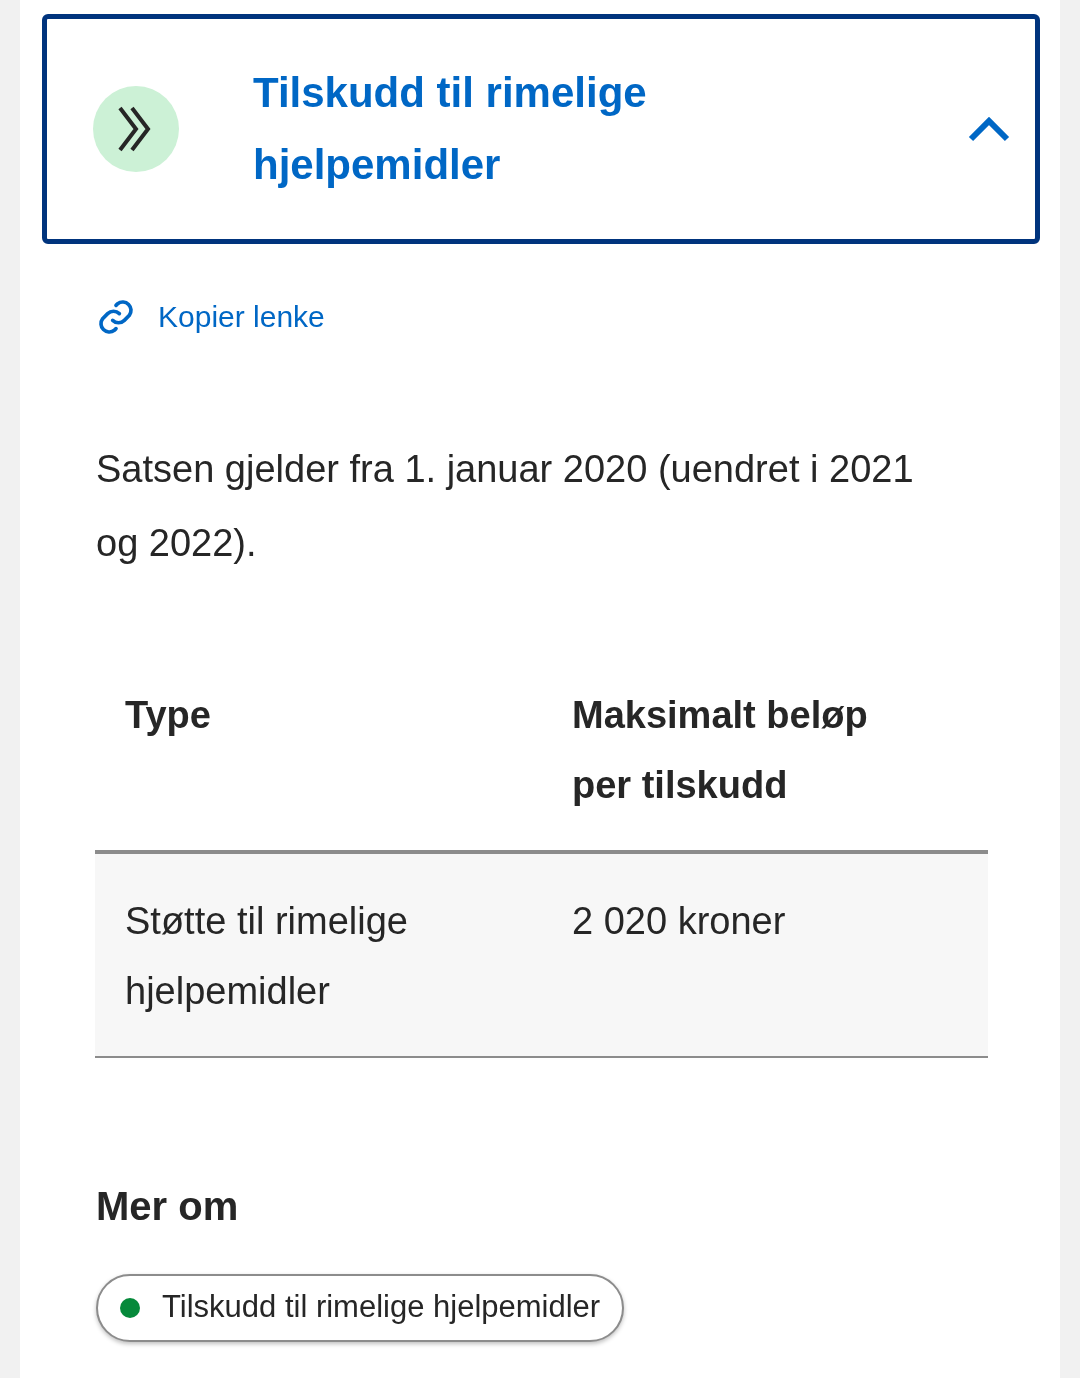  I want to click on accordion-title: Tilskudd til rimelige hjelpemidler, so click(450, 129).